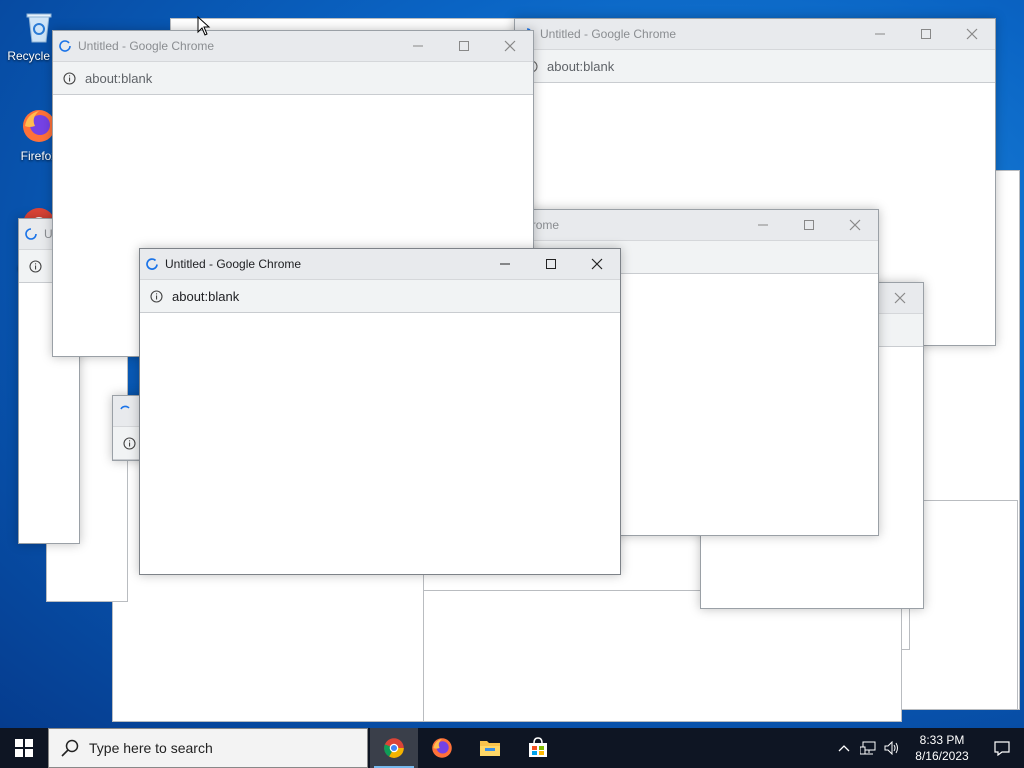  Describe the element at coordinates (942, 756) in the screenshot. I see `clock-date: 8/16/2023` at that location.